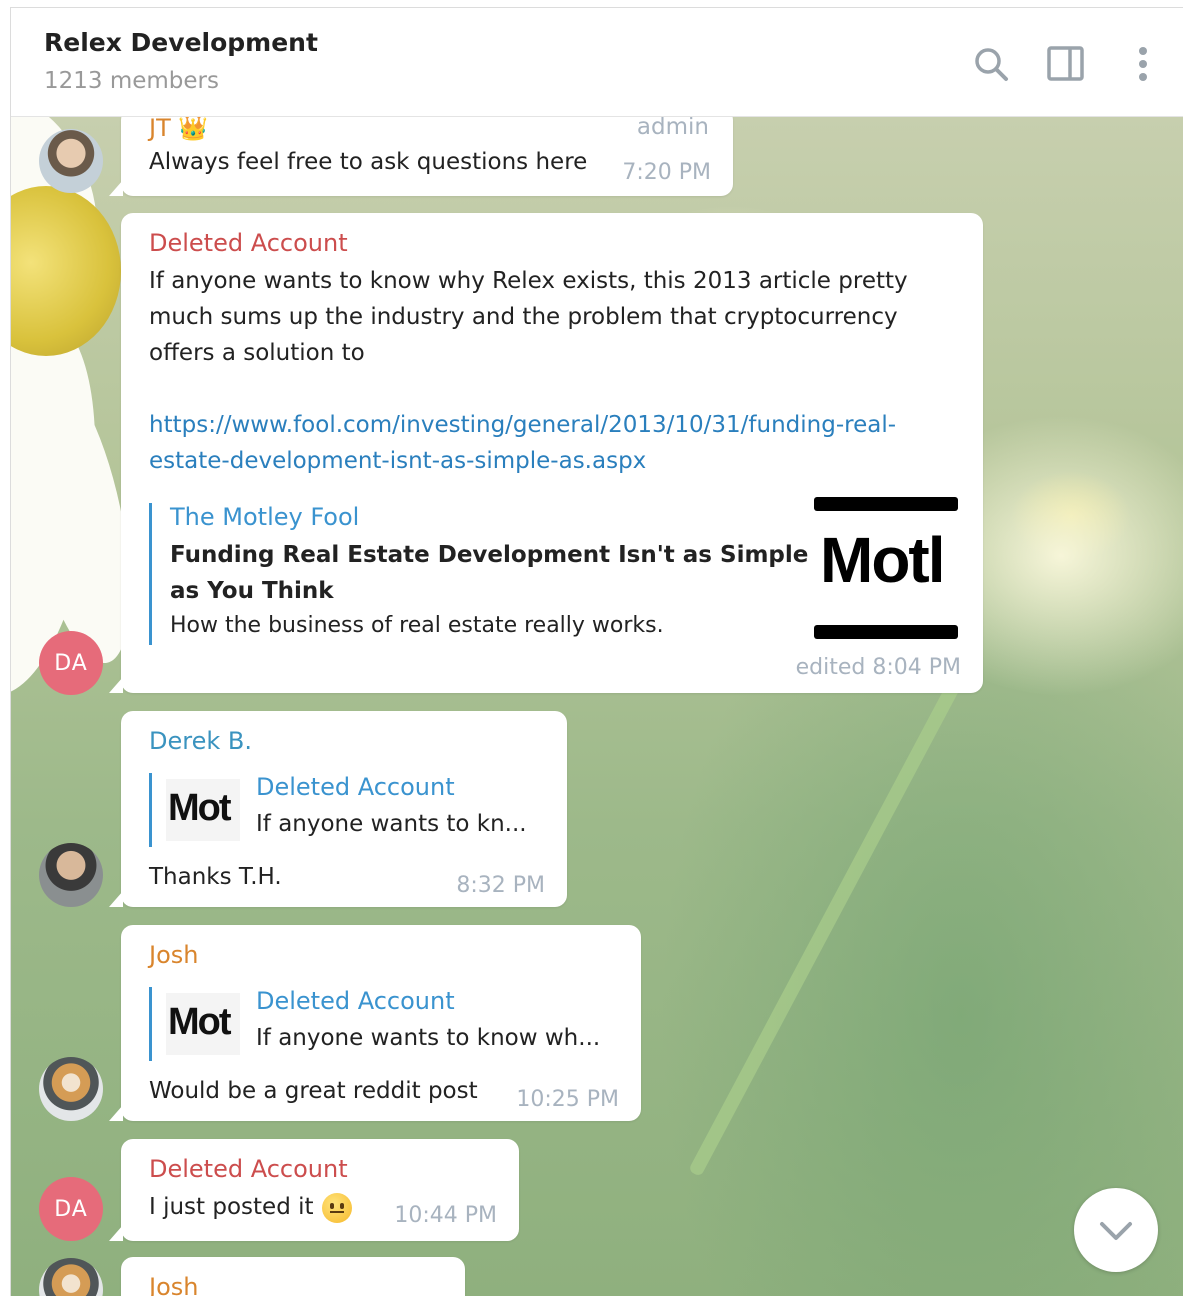 This screenshot has width=1183, height=1296. Describe the element at coordinates (131, 81) in the screenshot. I see `member-count: 1213 members` at that location.